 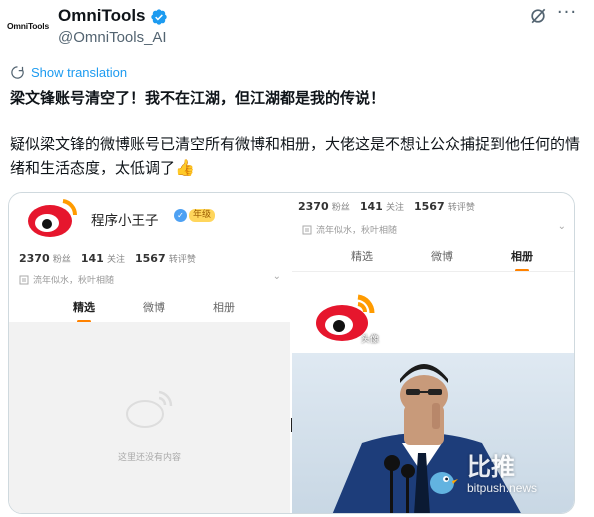 What do you see at coordinates (444, 483) in the screenshot?
I see `bitpush-bird-icon` at bounding box center [444, 483].